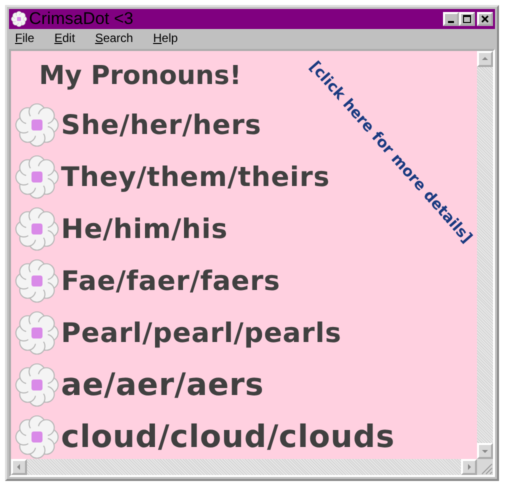  What do you see at coordinates (161, 125) in the screenshot?
I see `pronoun-text: She/her/hers` at bounding box center [161, 125].